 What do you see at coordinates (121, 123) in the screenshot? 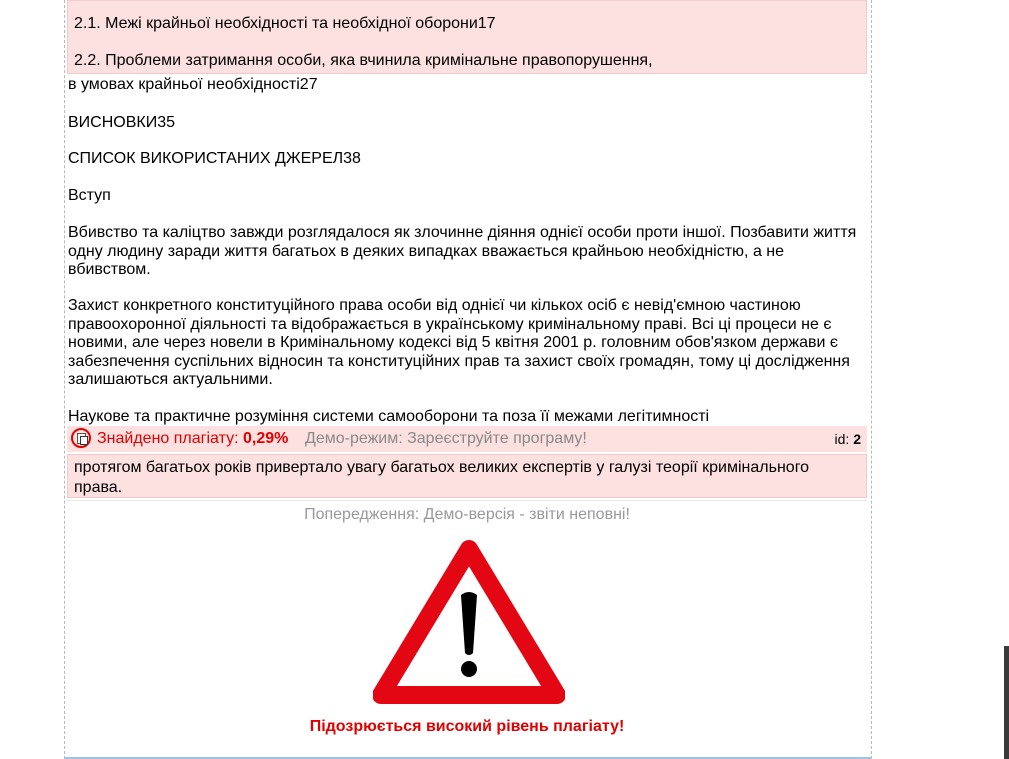
I see `toc-conclusions: ВИСНОВКИ35` at bounding box center [121, 123].